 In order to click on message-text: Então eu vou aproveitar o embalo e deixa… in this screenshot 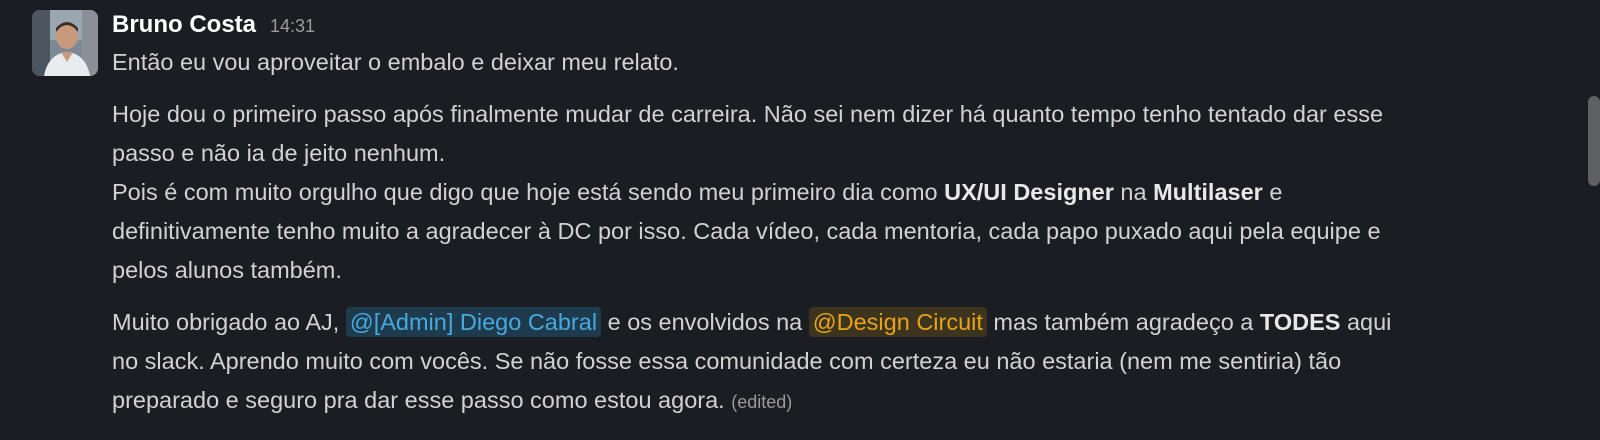, I will do `click(395, 62)`.